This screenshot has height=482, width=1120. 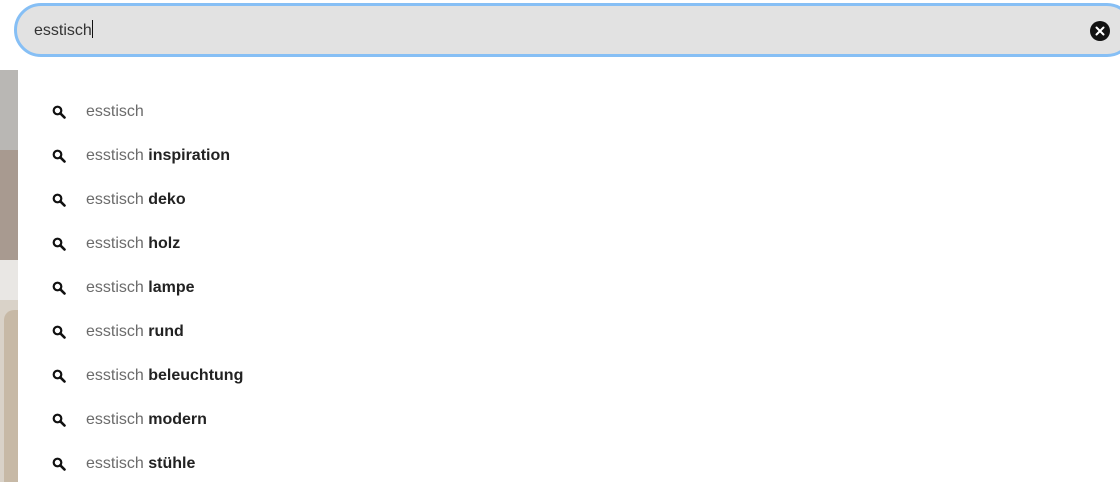 What do you see at coordinates (569, 156) in the screenshot?
I see `suggestion-item: esstisch inspiration` at bounding box center [569, 156].